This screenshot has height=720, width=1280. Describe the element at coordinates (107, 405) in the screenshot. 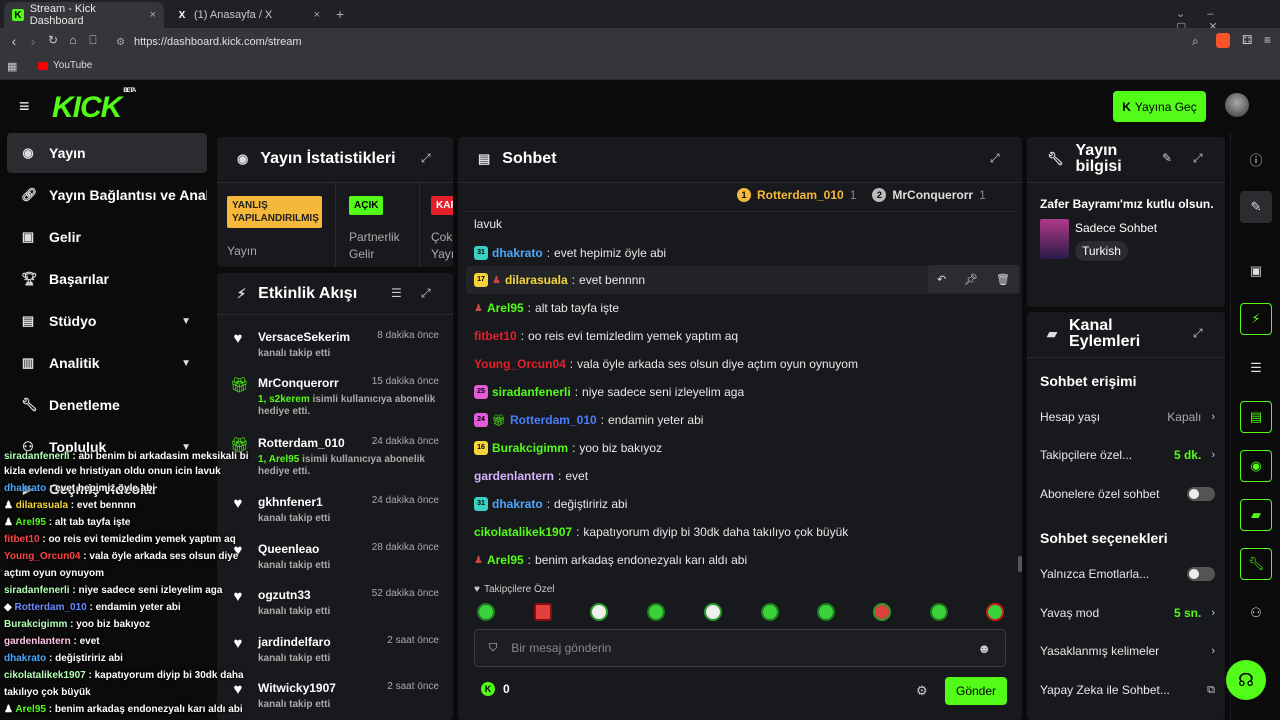

I see `sidebar-item-moderation: 🔧︎ Denetleme` at that location.